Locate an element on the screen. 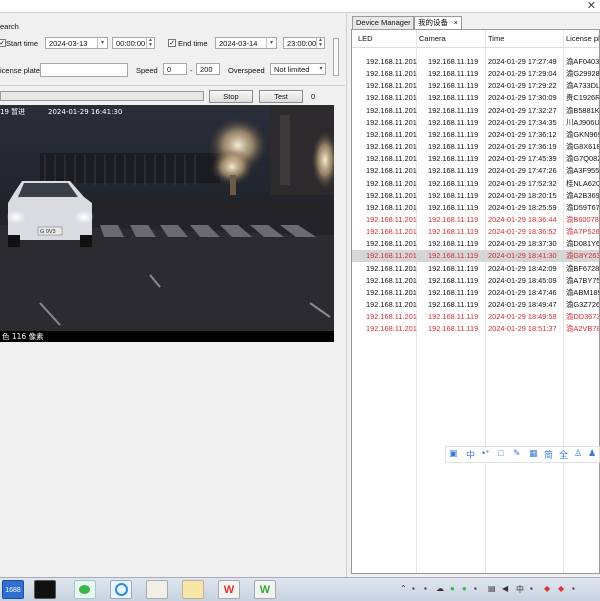 Image resolution: width=600 pixels, height=601 pixels. tray-network-icon: ▤ is located at coordinates (492, 588).